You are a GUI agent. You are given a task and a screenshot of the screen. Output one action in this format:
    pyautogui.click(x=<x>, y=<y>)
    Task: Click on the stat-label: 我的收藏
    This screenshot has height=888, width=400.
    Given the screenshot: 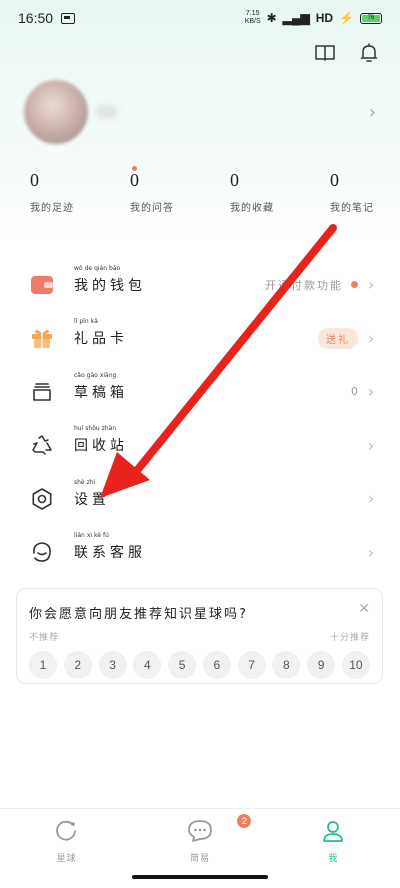 What is the action you would take?
    pyautogui.click(x=252, y=208)
    